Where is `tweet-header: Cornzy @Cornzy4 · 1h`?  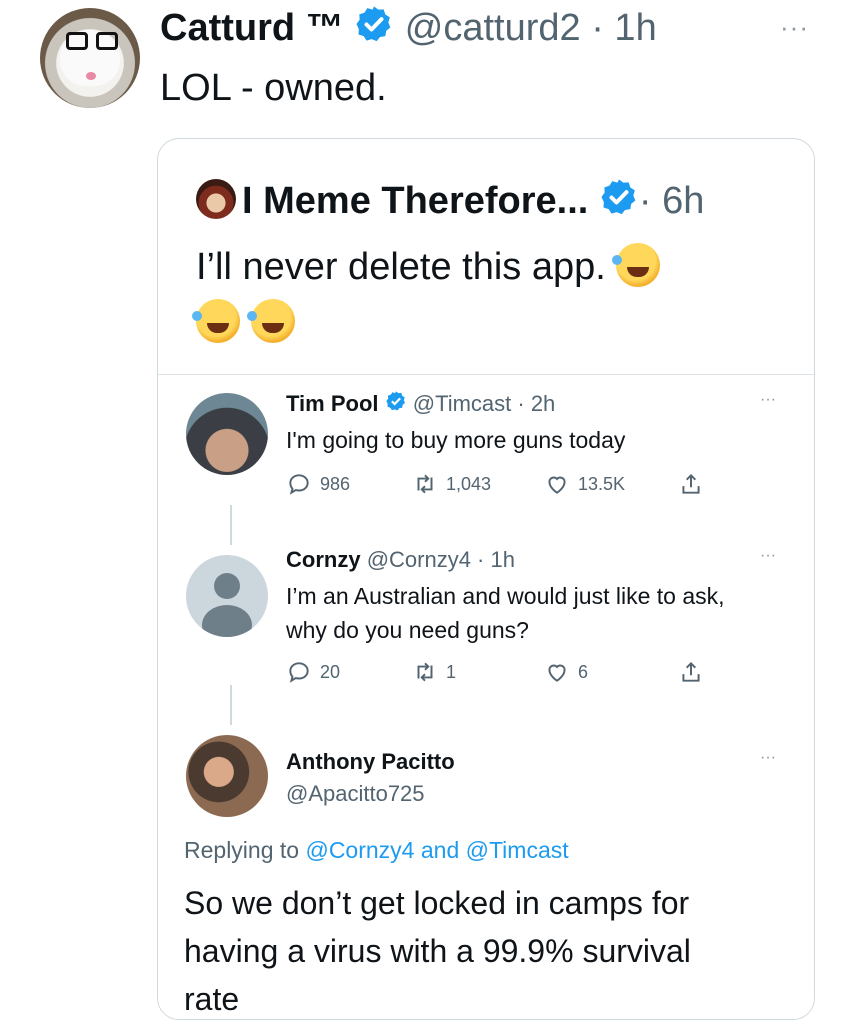
tweet-header: Cornzy @Cornzy4 · 1h is located at coordinates (400, 560).